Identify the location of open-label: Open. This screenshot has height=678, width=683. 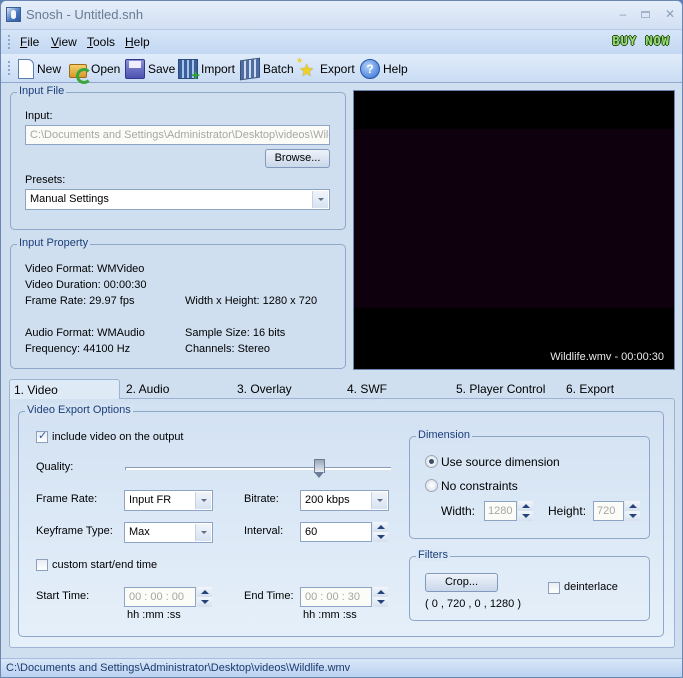
(106, 68).